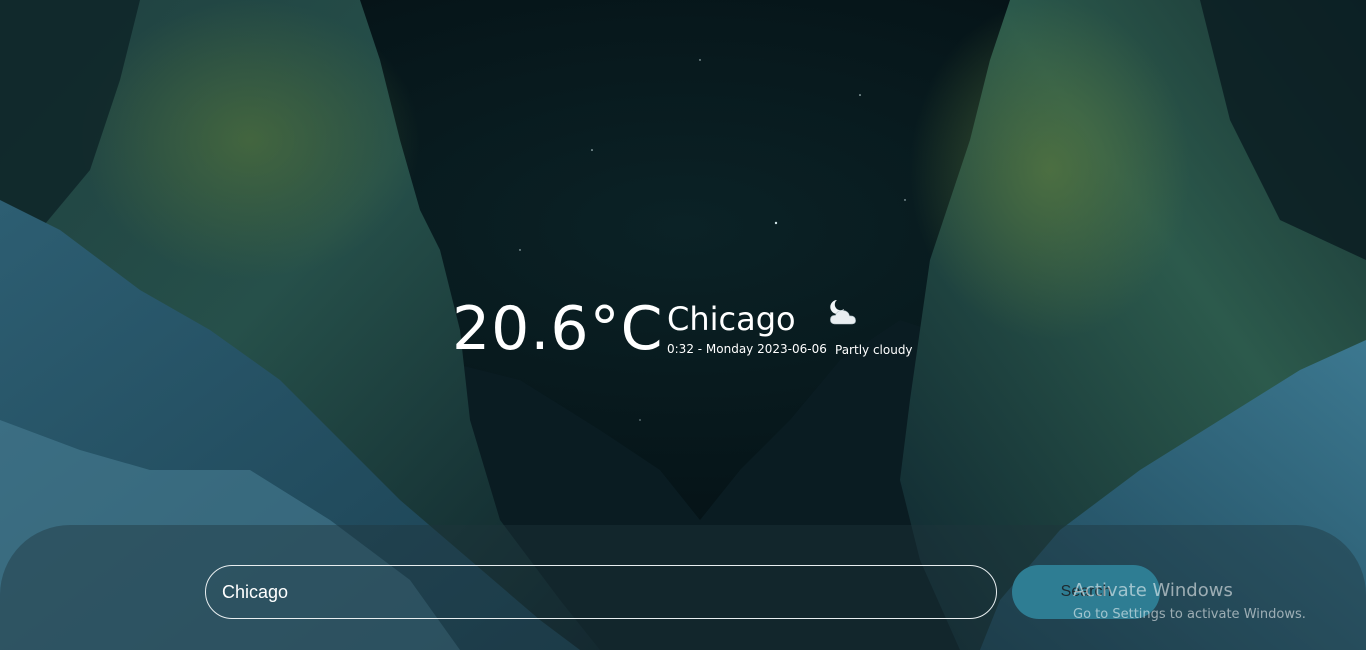 The height and width of the screenshot is (650, 1366). I want to click on city-name: Chicago, so click(731, 319).